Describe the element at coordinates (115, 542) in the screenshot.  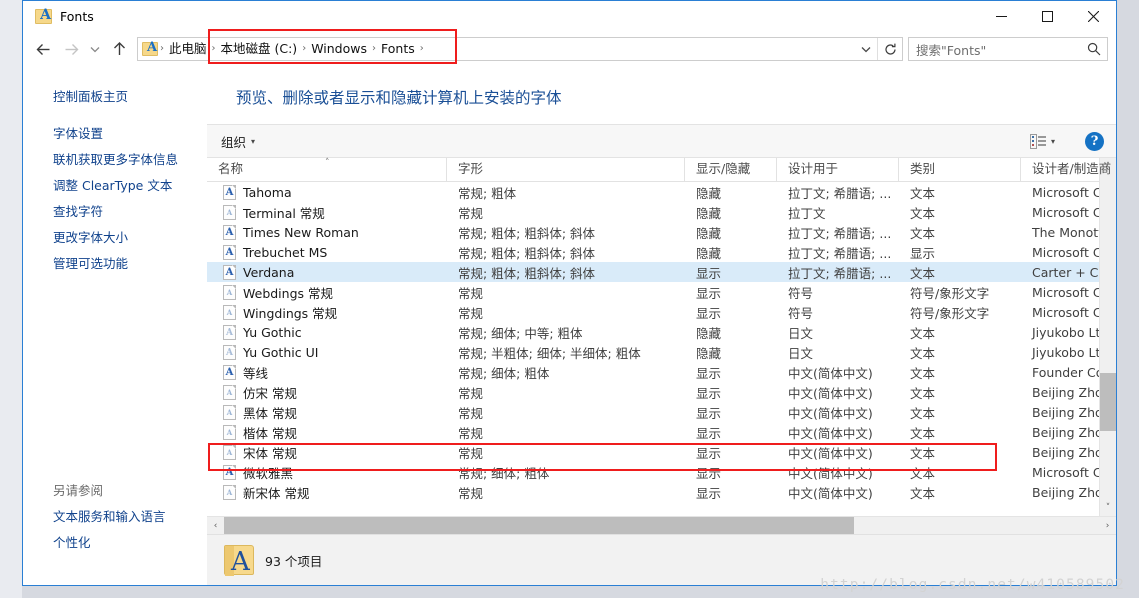
I see `sidebar-item-personalization: 个性化` at that location.